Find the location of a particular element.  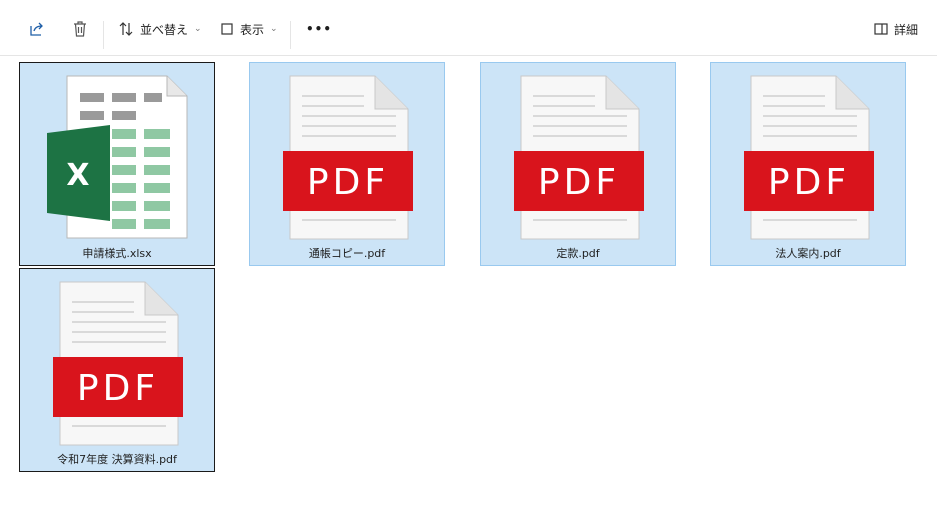

view-label: 表示 is located at coordinates (252, 29).